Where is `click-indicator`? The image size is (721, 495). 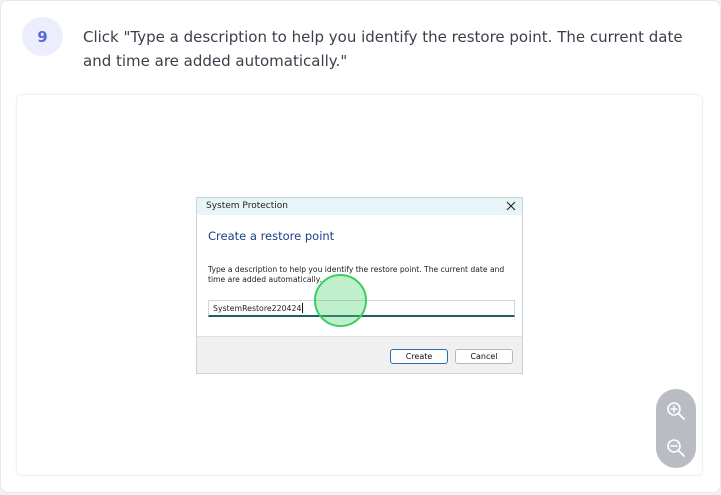
click-indicator is located at coordinates (340, 300).